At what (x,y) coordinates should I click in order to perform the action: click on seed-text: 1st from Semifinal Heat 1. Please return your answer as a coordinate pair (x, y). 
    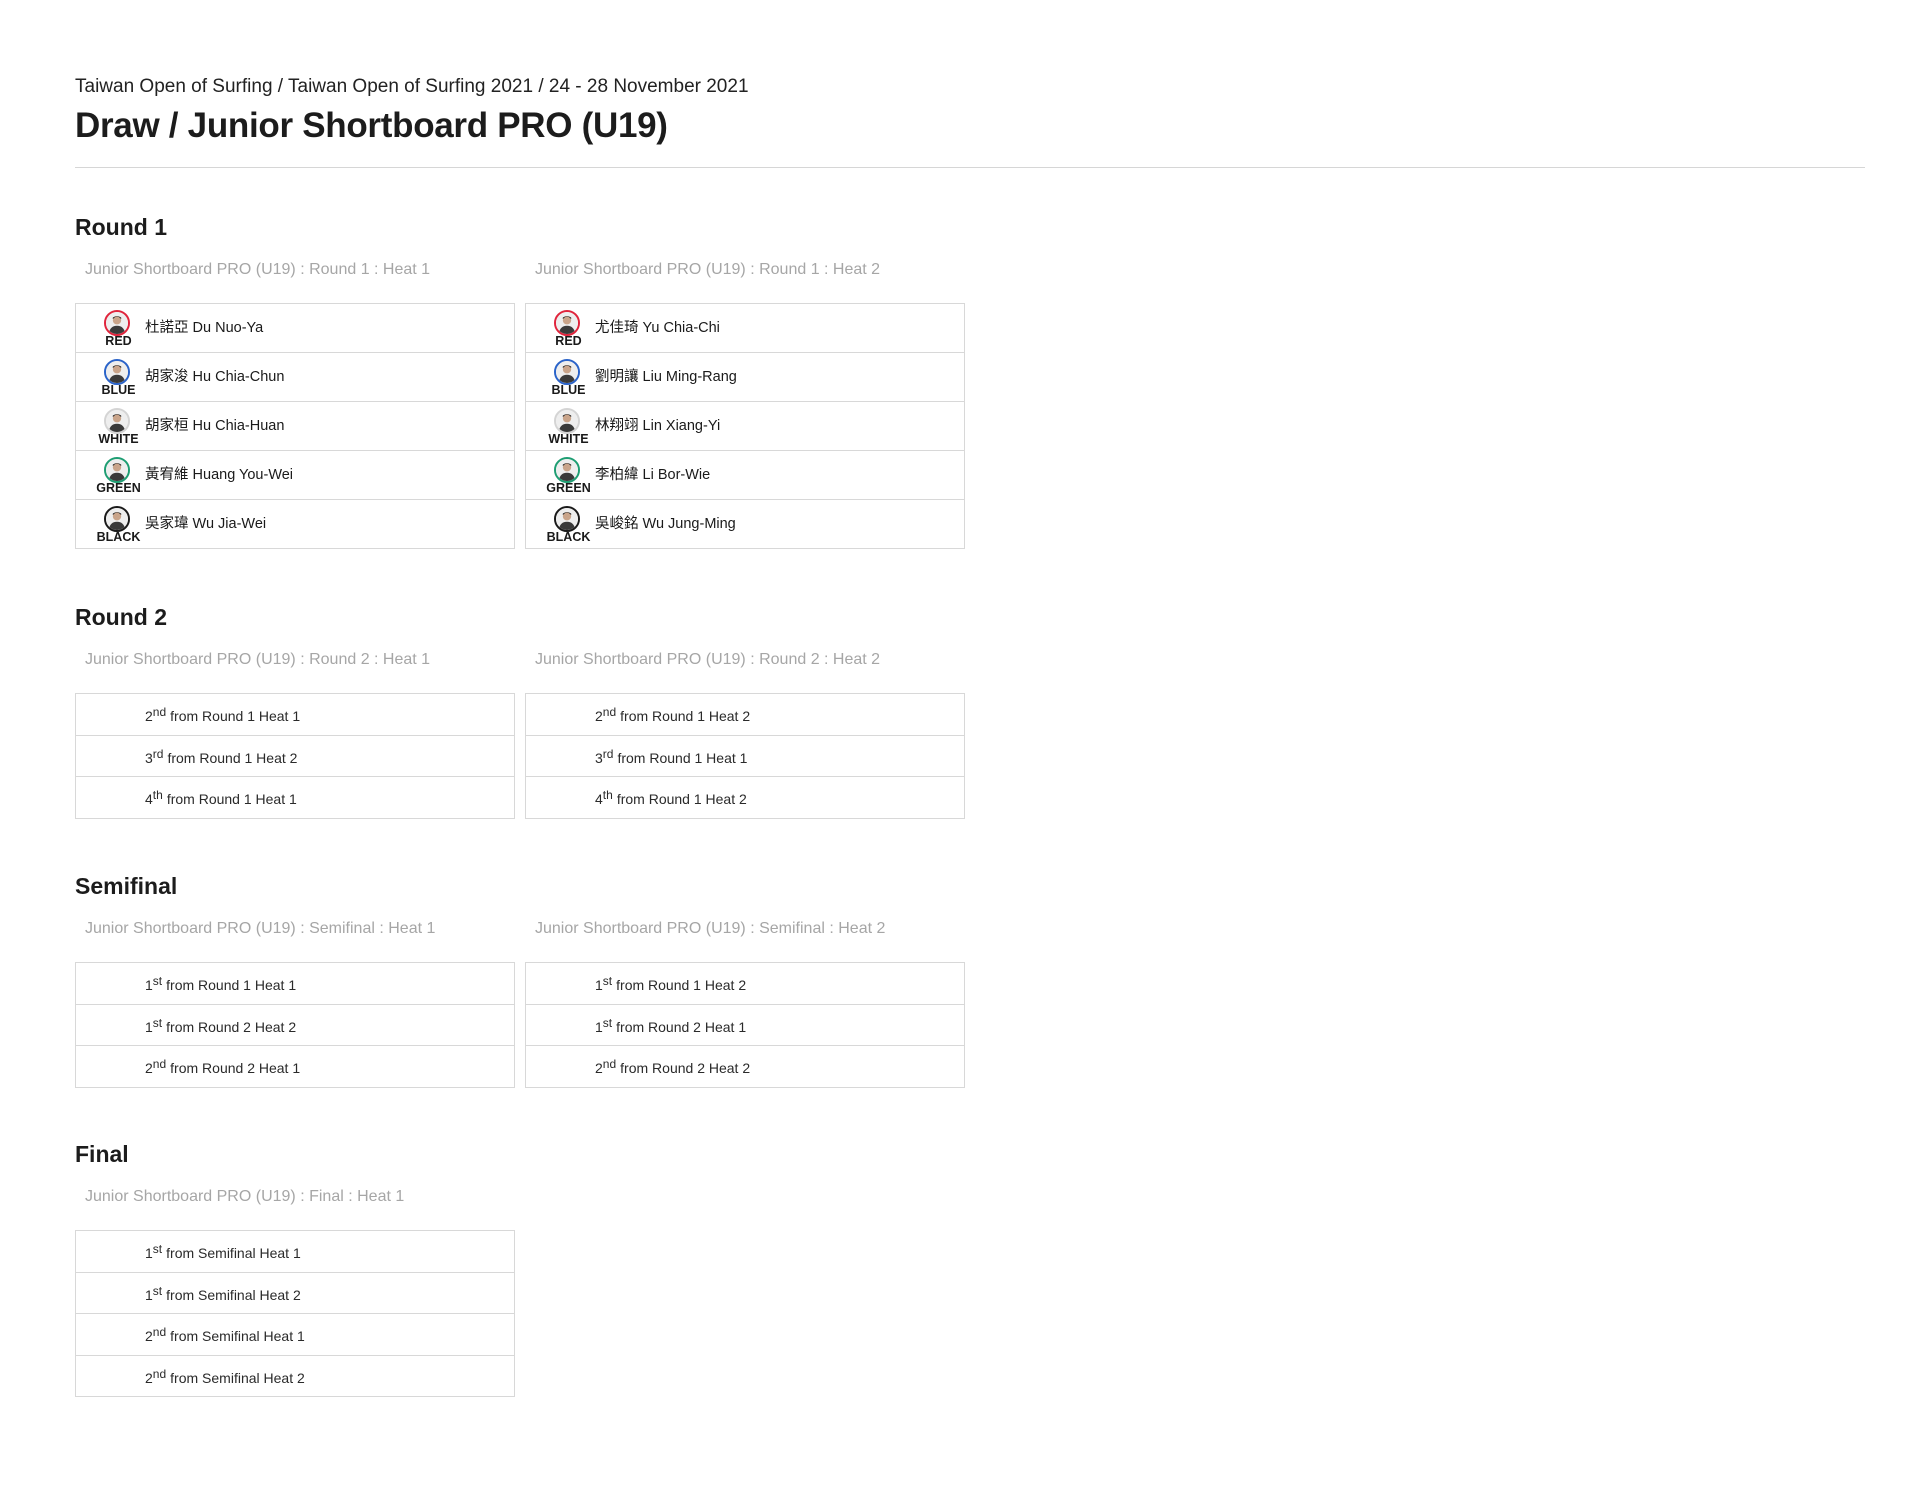
    Looking at the image, I should click on (223, 1253).